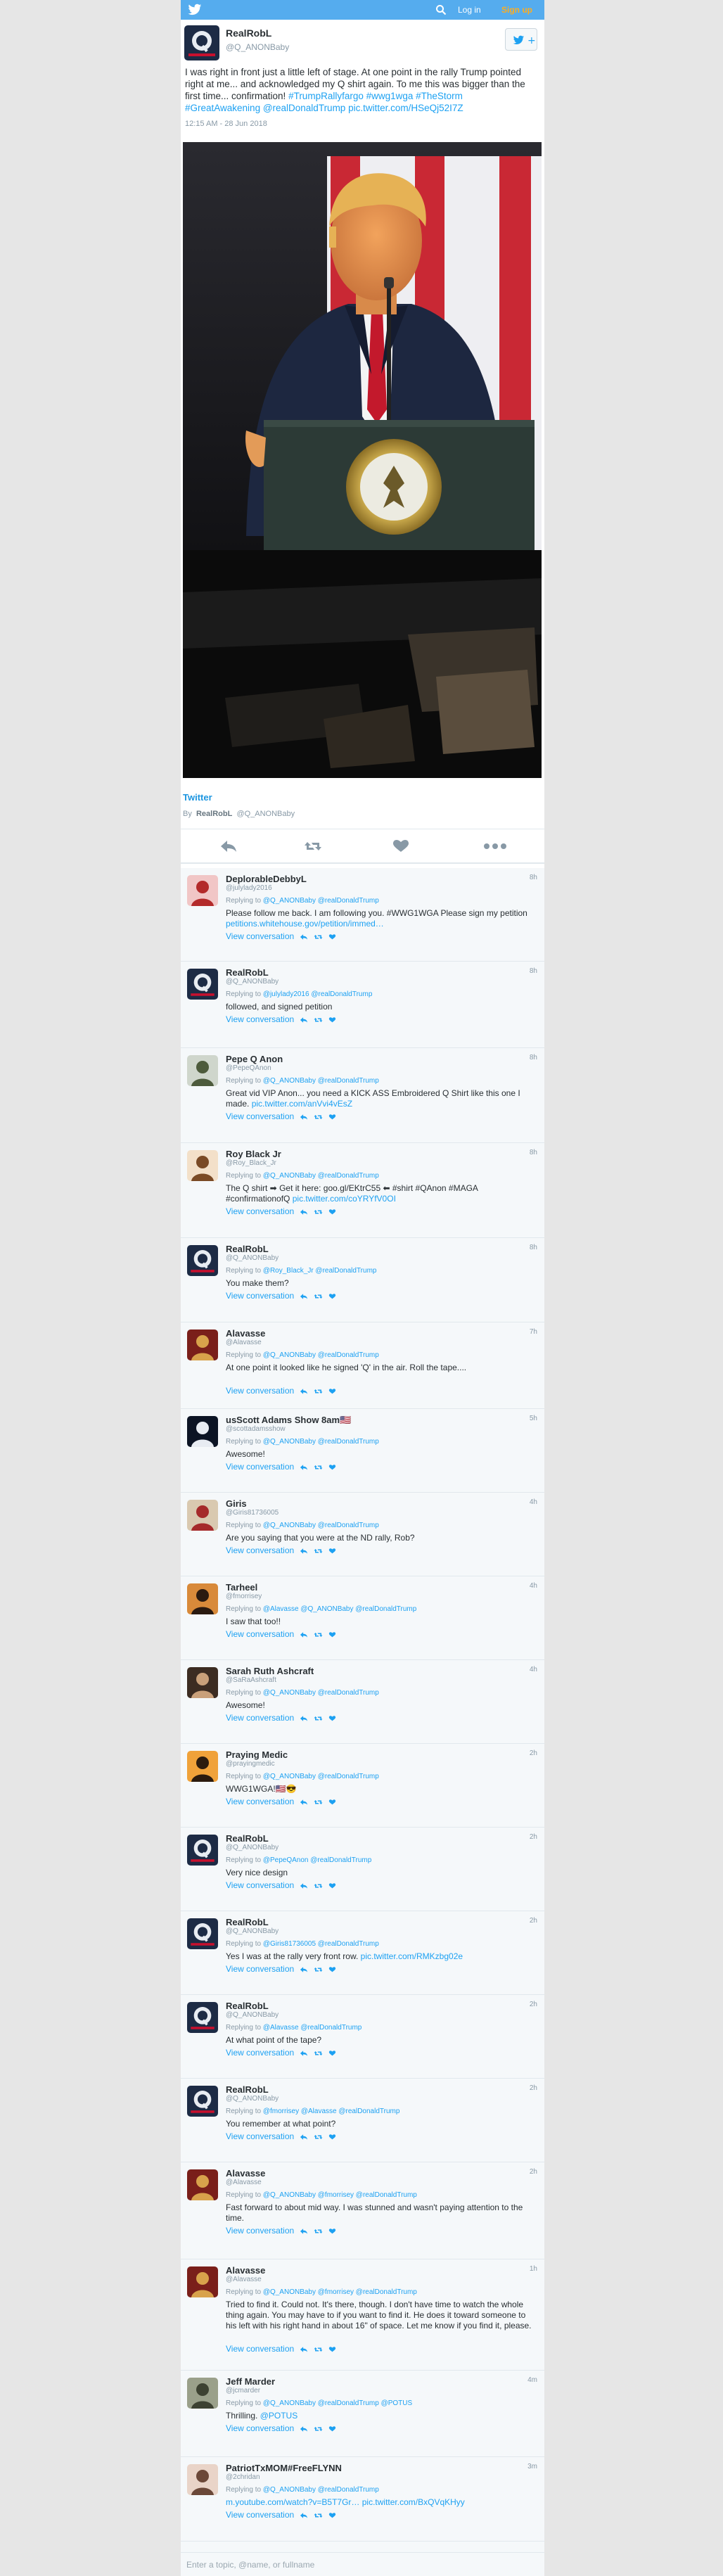 The image size is (723, 2576). What do you see at coordinates (340, 1609) in the screenshot?
I see `replying-to-handles: @Alavasse @Q_ANONBaby @realDonaldTrump` at bounding box center [340, 1609].